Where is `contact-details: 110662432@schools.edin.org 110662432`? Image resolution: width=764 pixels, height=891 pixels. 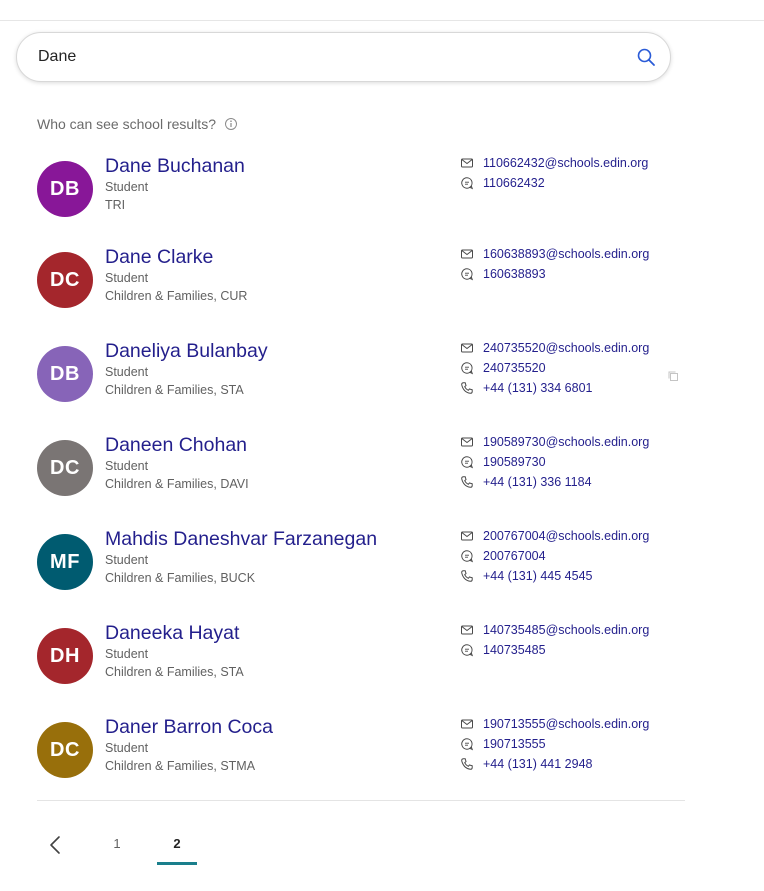
contact-details: 110662432@schools.edin.org 110662432 is located at coordinates (554, 173).